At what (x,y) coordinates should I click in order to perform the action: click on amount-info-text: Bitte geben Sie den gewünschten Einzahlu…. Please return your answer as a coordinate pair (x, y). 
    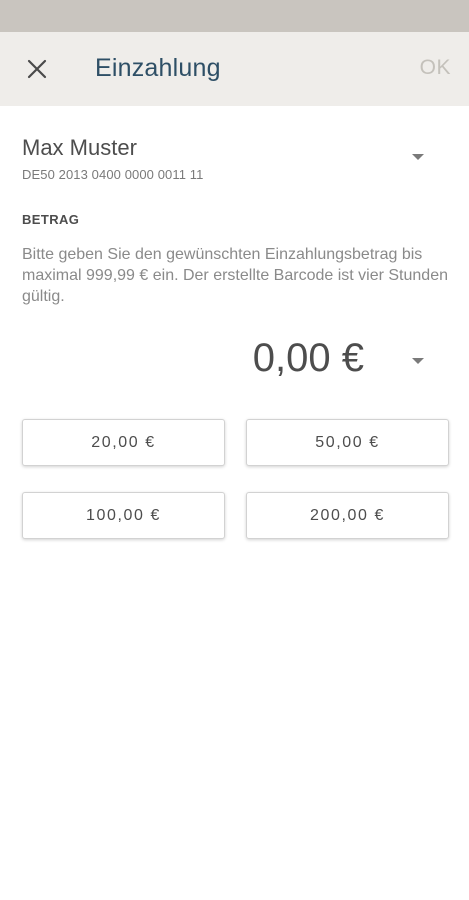
    Looking at the image, I should click on (235, 275).